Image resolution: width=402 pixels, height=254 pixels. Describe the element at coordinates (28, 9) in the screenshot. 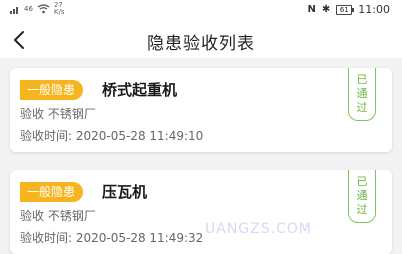

I see `signal-type: 46` at that location.